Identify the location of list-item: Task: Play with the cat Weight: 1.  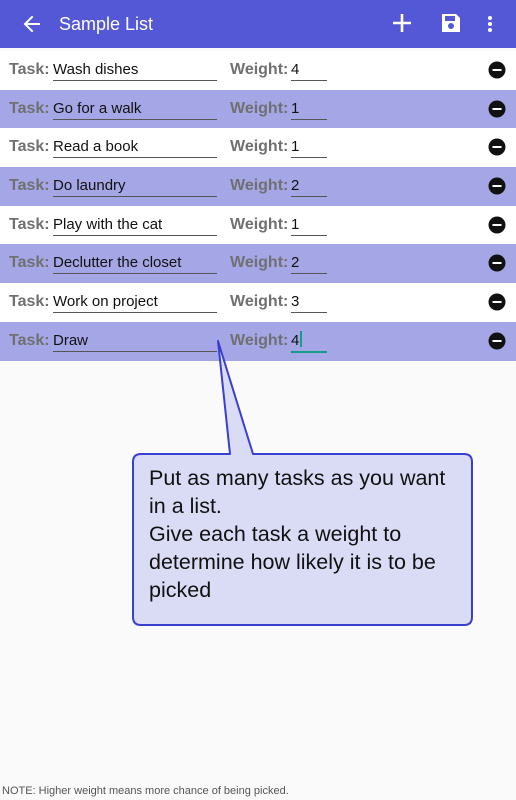
(258, 225).